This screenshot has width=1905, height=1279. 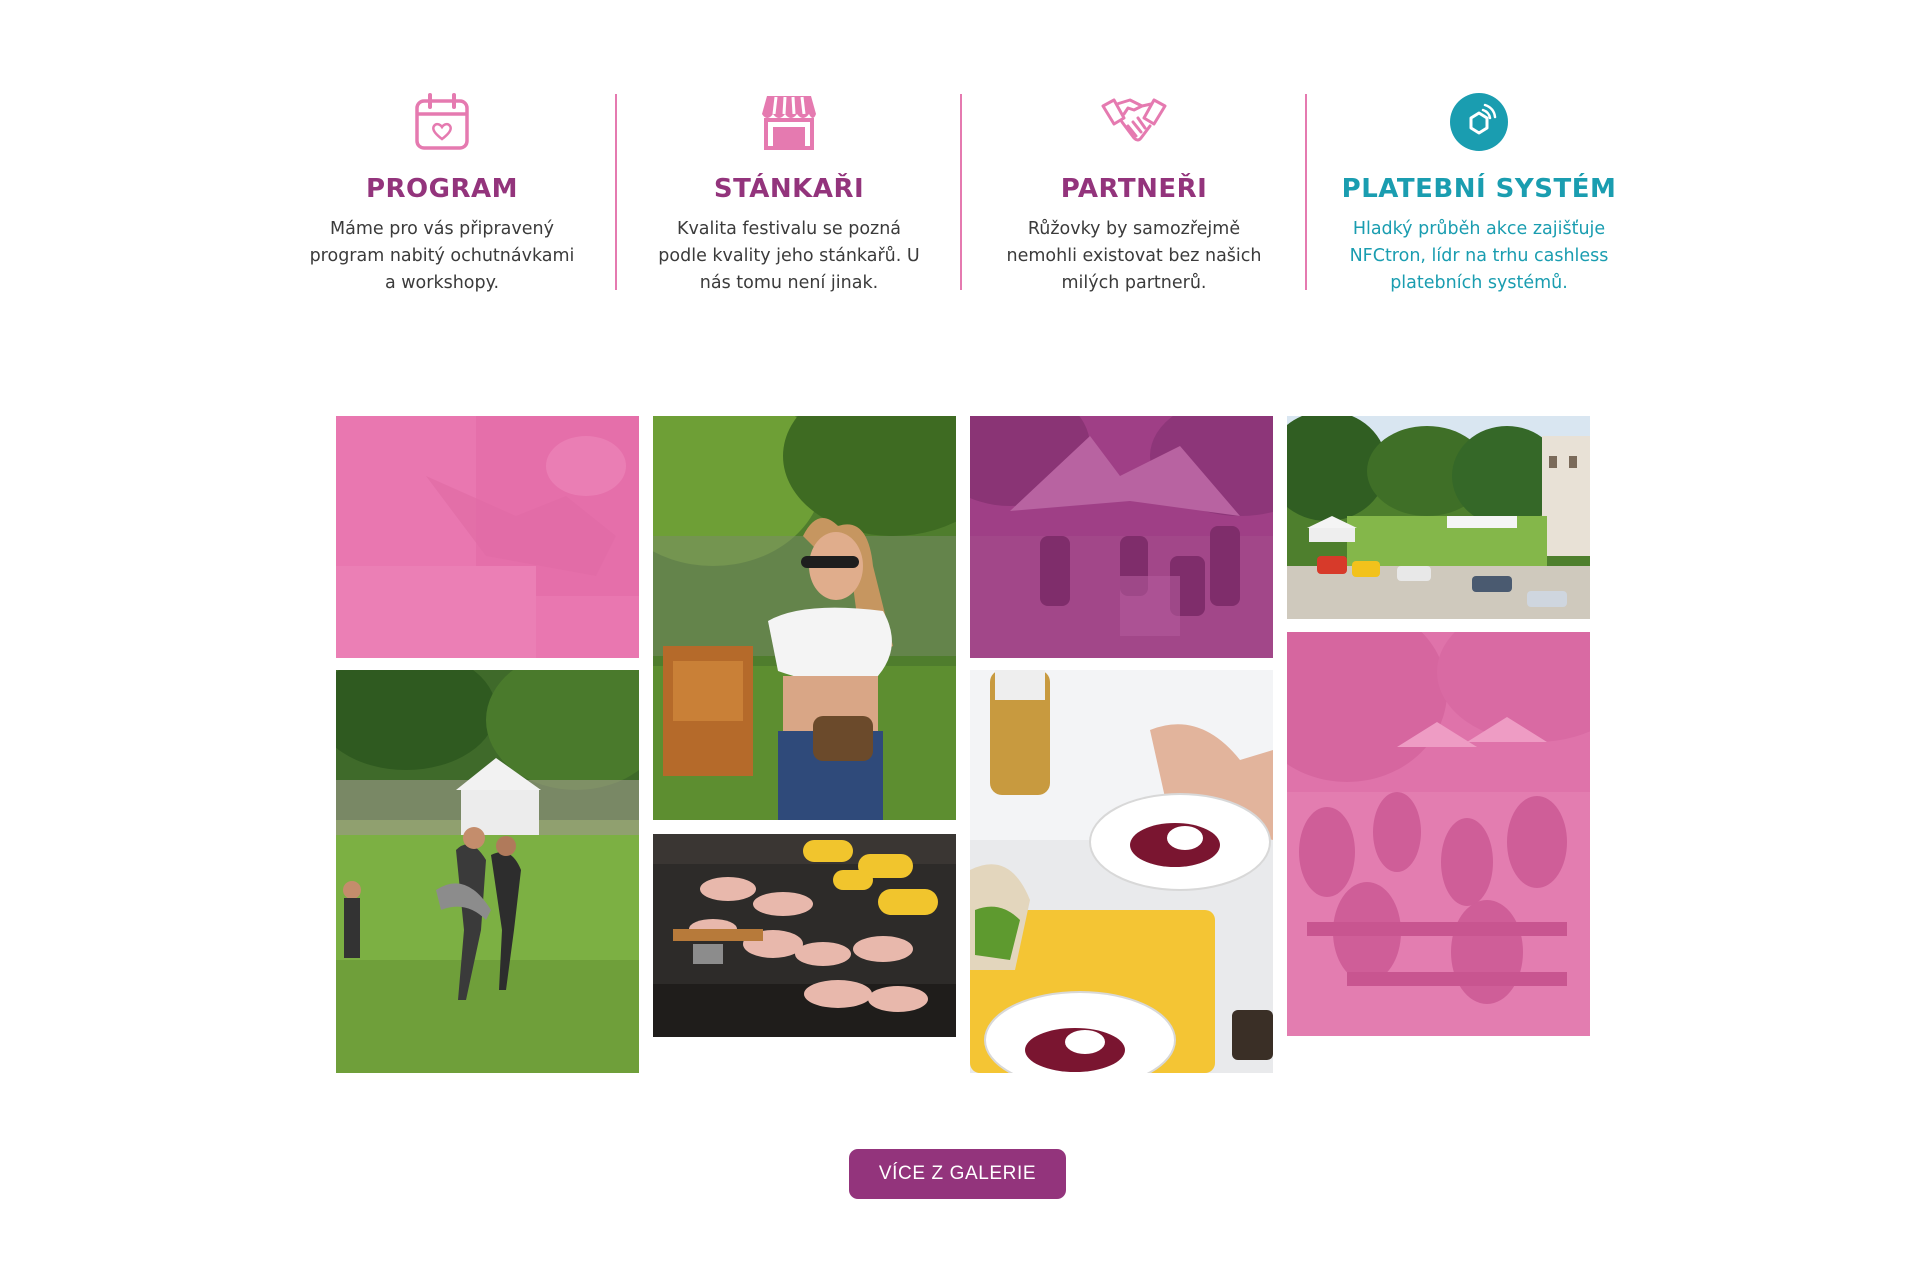 What do you see at coordinates (1479, 189) in the screenshot?
I see `feature-title: PLATEBNÍ SYSTÉM` at bounding box center [1479, 189].